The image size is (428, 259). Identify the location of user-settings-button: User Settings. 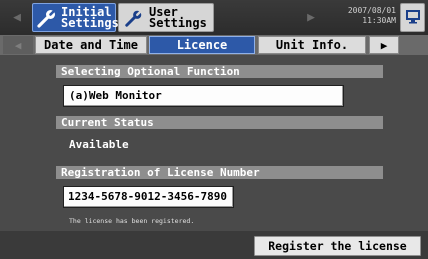
(166, 17).